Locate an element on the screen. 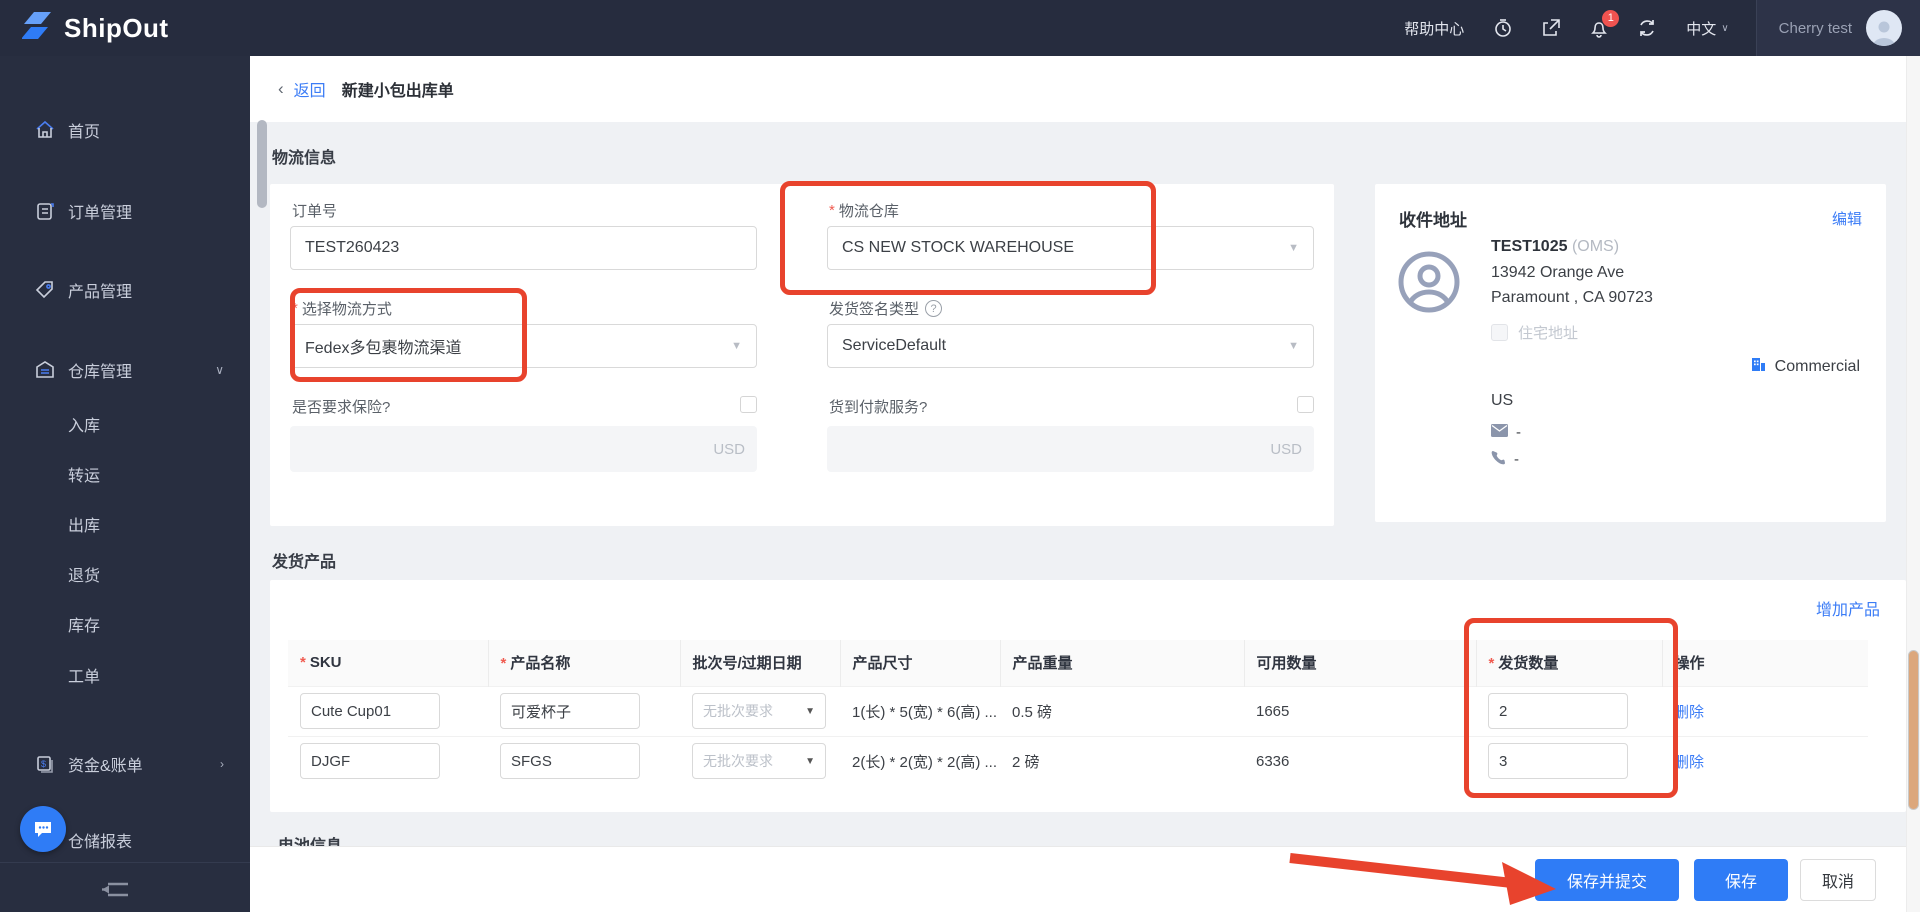  warehouse-label: * 物流仓库 is located at coordinates (864, 211).